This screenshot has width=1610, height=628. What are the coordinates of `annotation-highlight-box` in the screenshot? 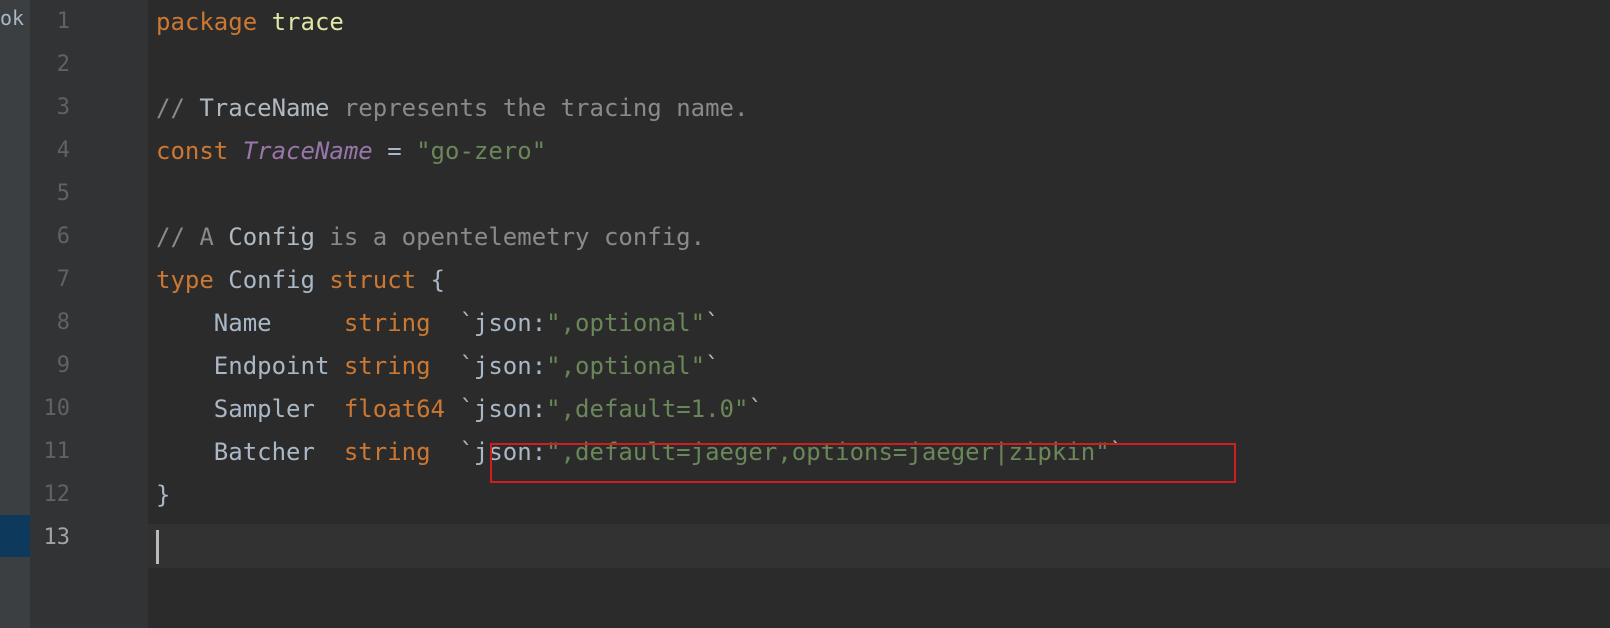 It's located at (863, 463).